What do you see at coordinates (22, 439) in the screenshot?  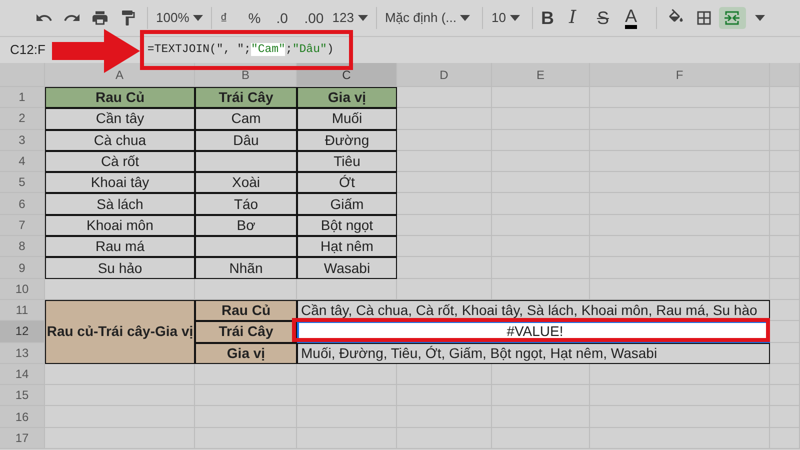 I see `row-header: 17` at bounding box center [22, 439].